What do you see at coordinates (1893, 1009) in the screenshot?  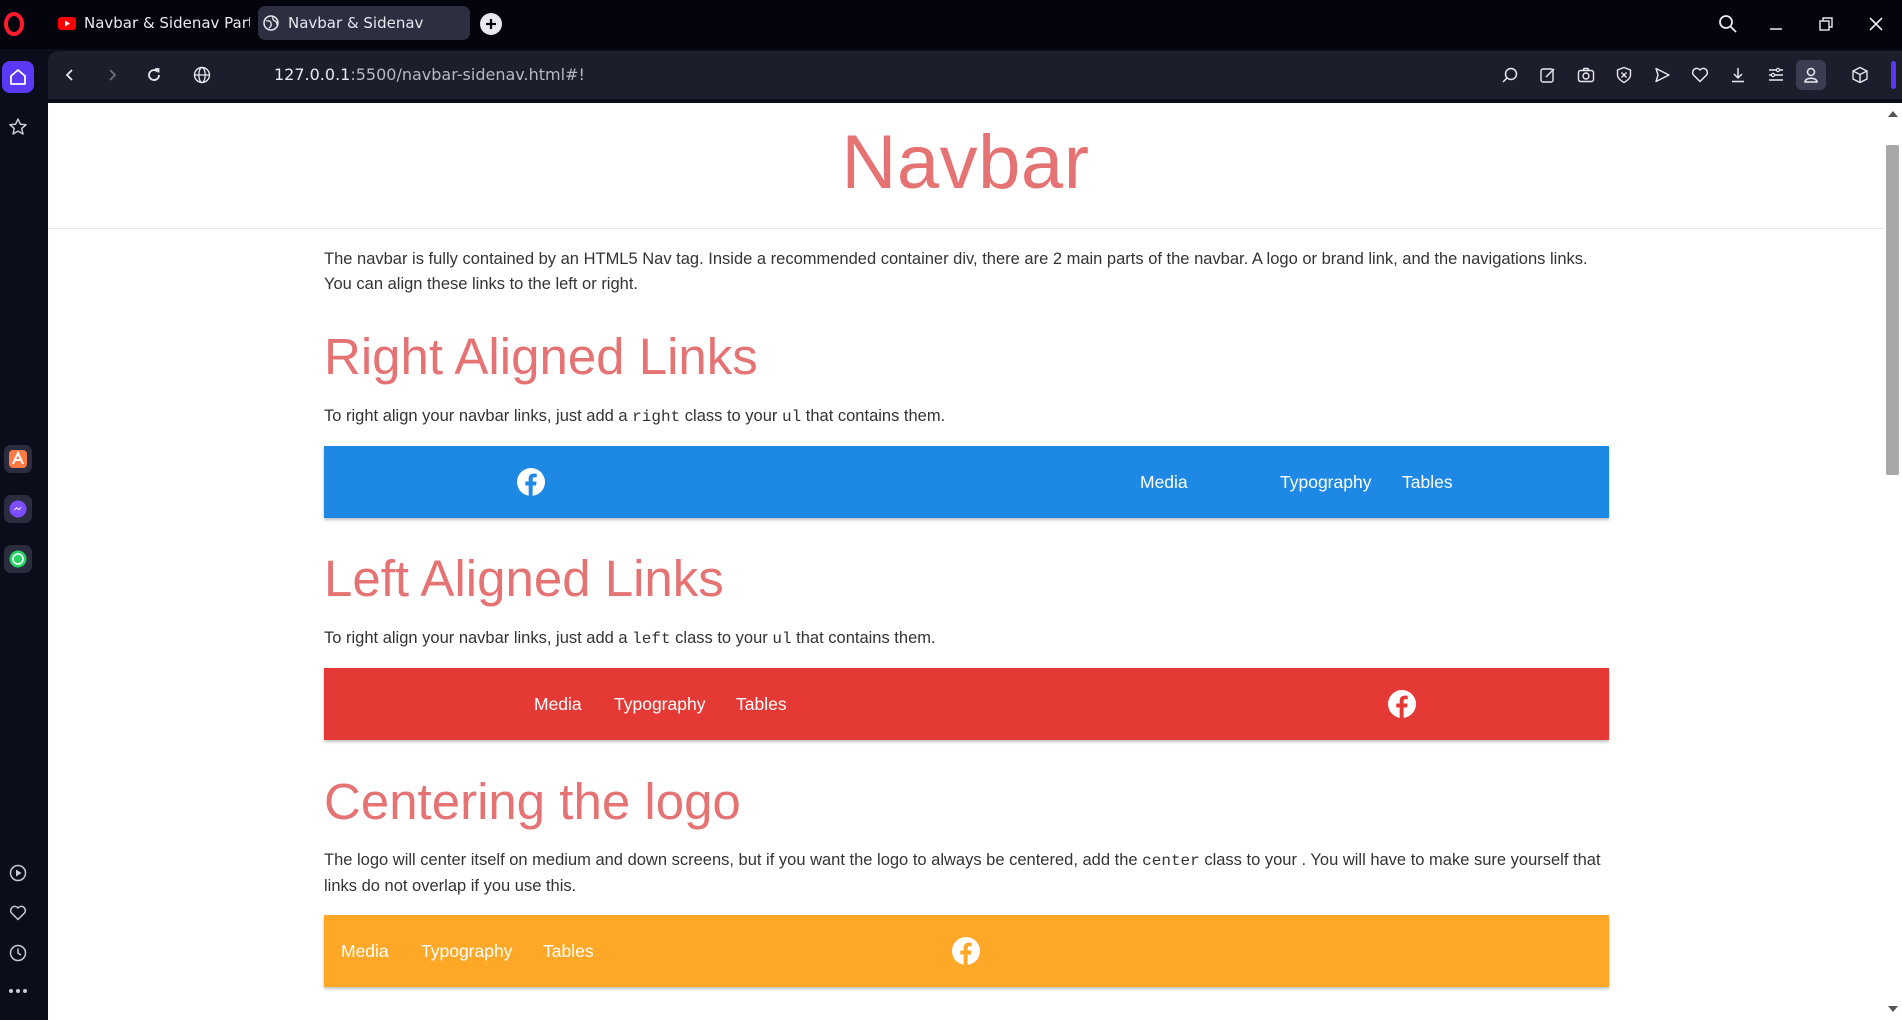 I see `scroll-down-arrow-icon` at bounding box center [1893, 1009].